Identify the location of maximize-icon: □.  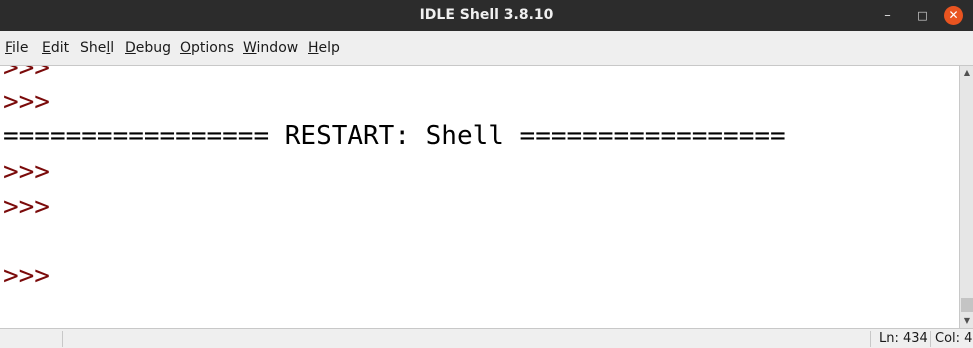
(922, 15).